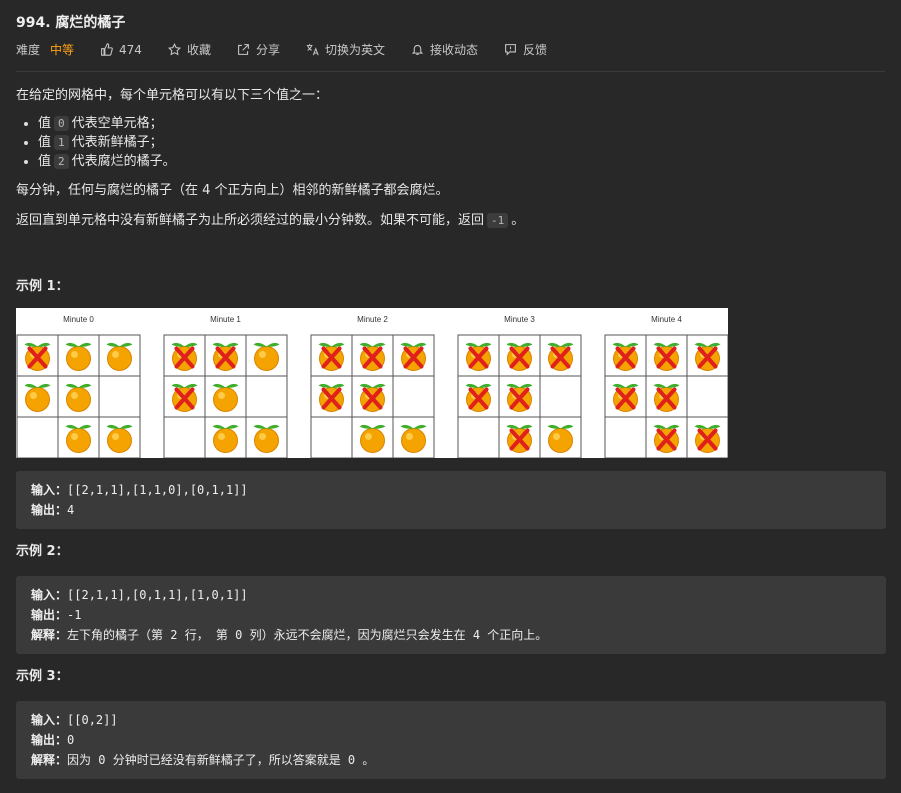 This screenshot has width=901, height=793. Describe the element at coordinates (92, 720) in the screenshot. I see `input-value: [[0,2]]` at that location.